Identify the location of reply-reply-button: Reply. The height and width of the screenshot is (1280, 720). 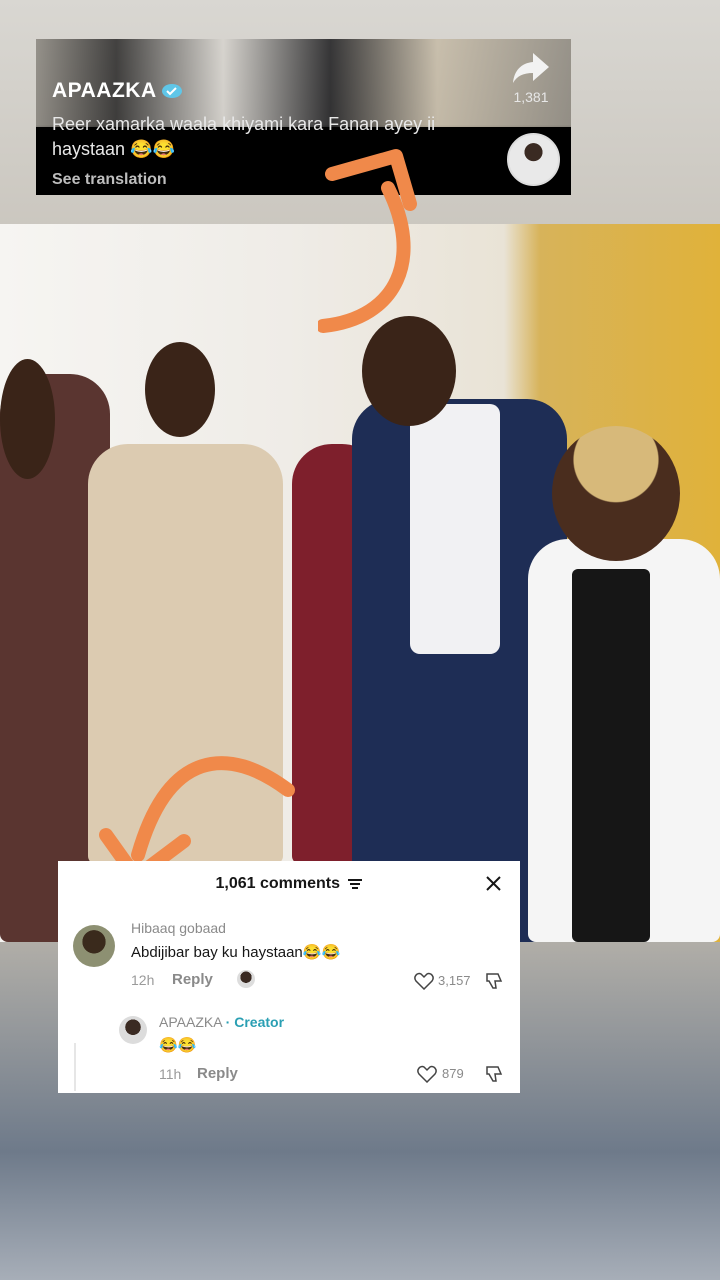
(217, 1073).